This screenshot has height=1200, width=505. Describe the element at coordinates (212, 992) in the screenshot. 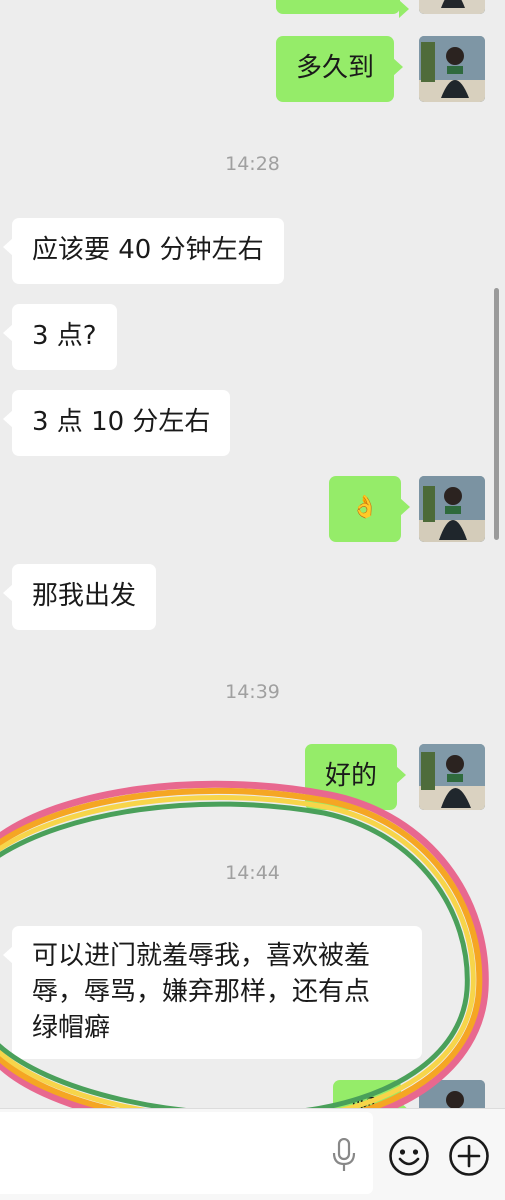

I see `message-bubble-incoming: 可以进门就羞辱我，喜欢被羞 辱，辱骂，嫌弃那样，还有点 绿帽癖` at that location.